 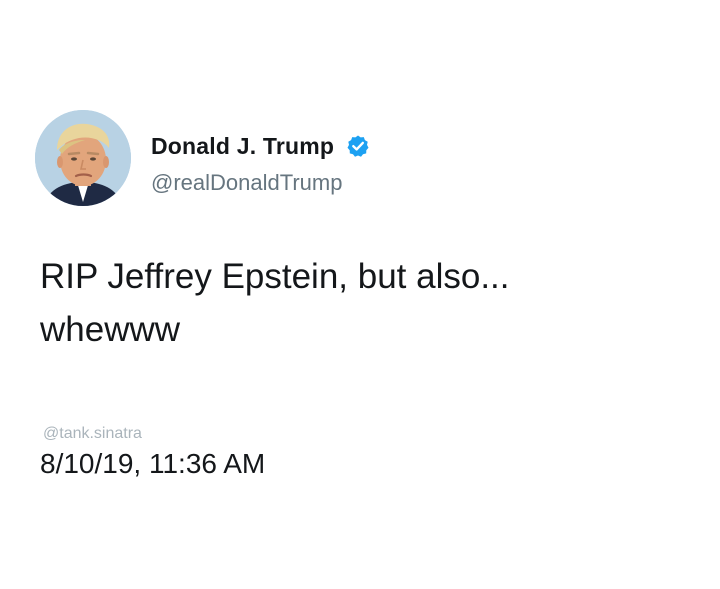 I want to click on verified-badge-icon, so click(x=358, y=146).